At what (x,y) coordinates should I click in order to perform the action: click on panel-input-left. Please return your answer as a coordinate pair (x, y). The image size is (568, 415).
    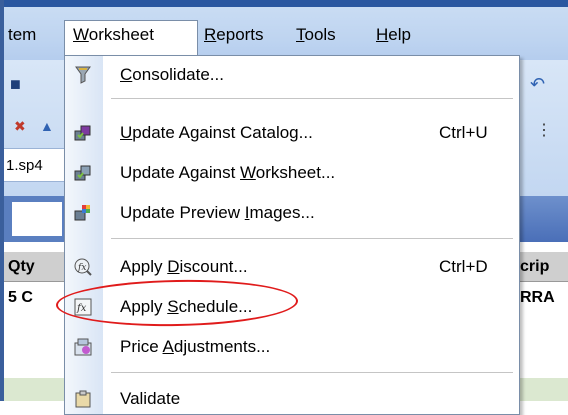
    Looking at the image, I should click on (37, 219).